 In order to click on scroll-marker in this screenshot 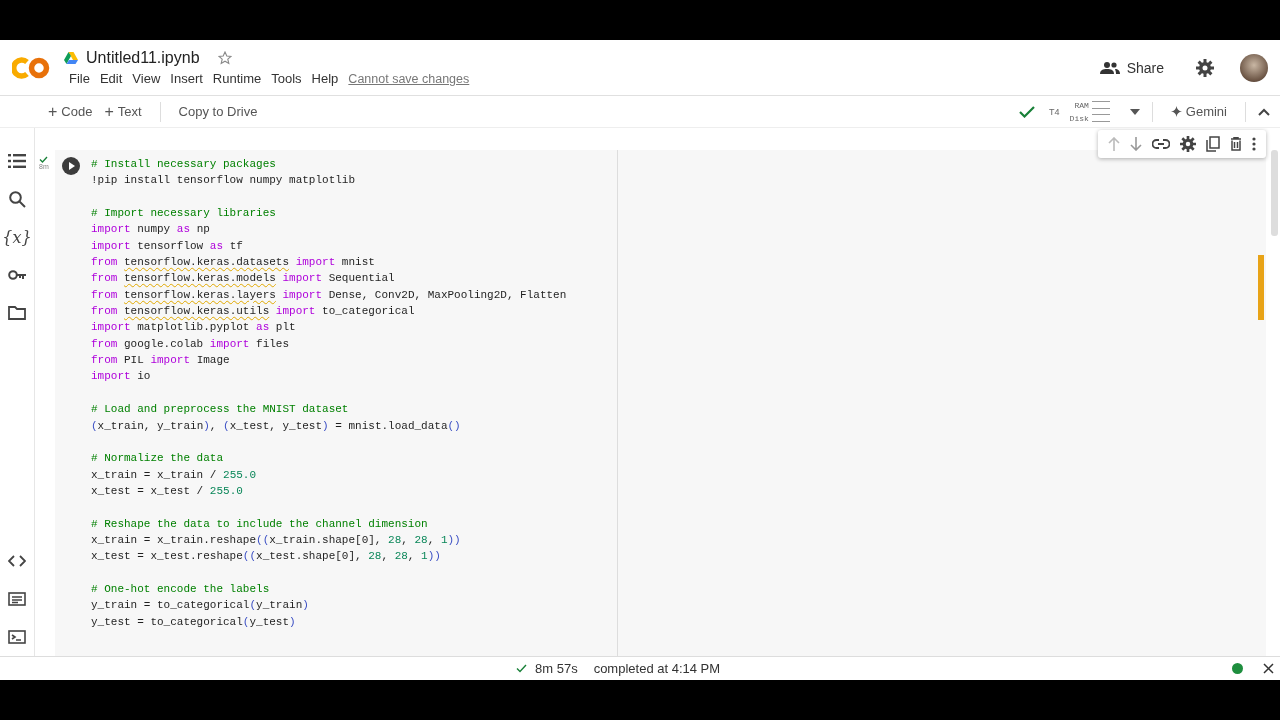, I will do `click(1261, 287)`.